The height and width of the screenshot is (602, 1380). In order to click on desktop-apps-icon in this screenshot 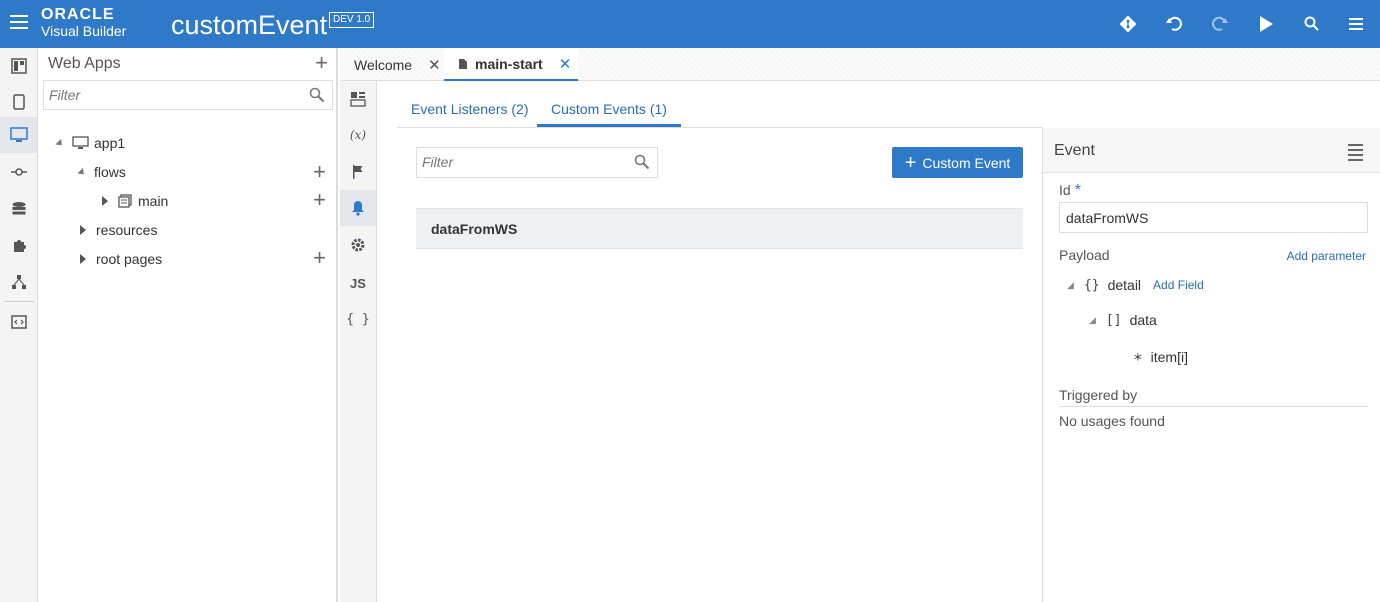, I will do `click(18, 135)`.